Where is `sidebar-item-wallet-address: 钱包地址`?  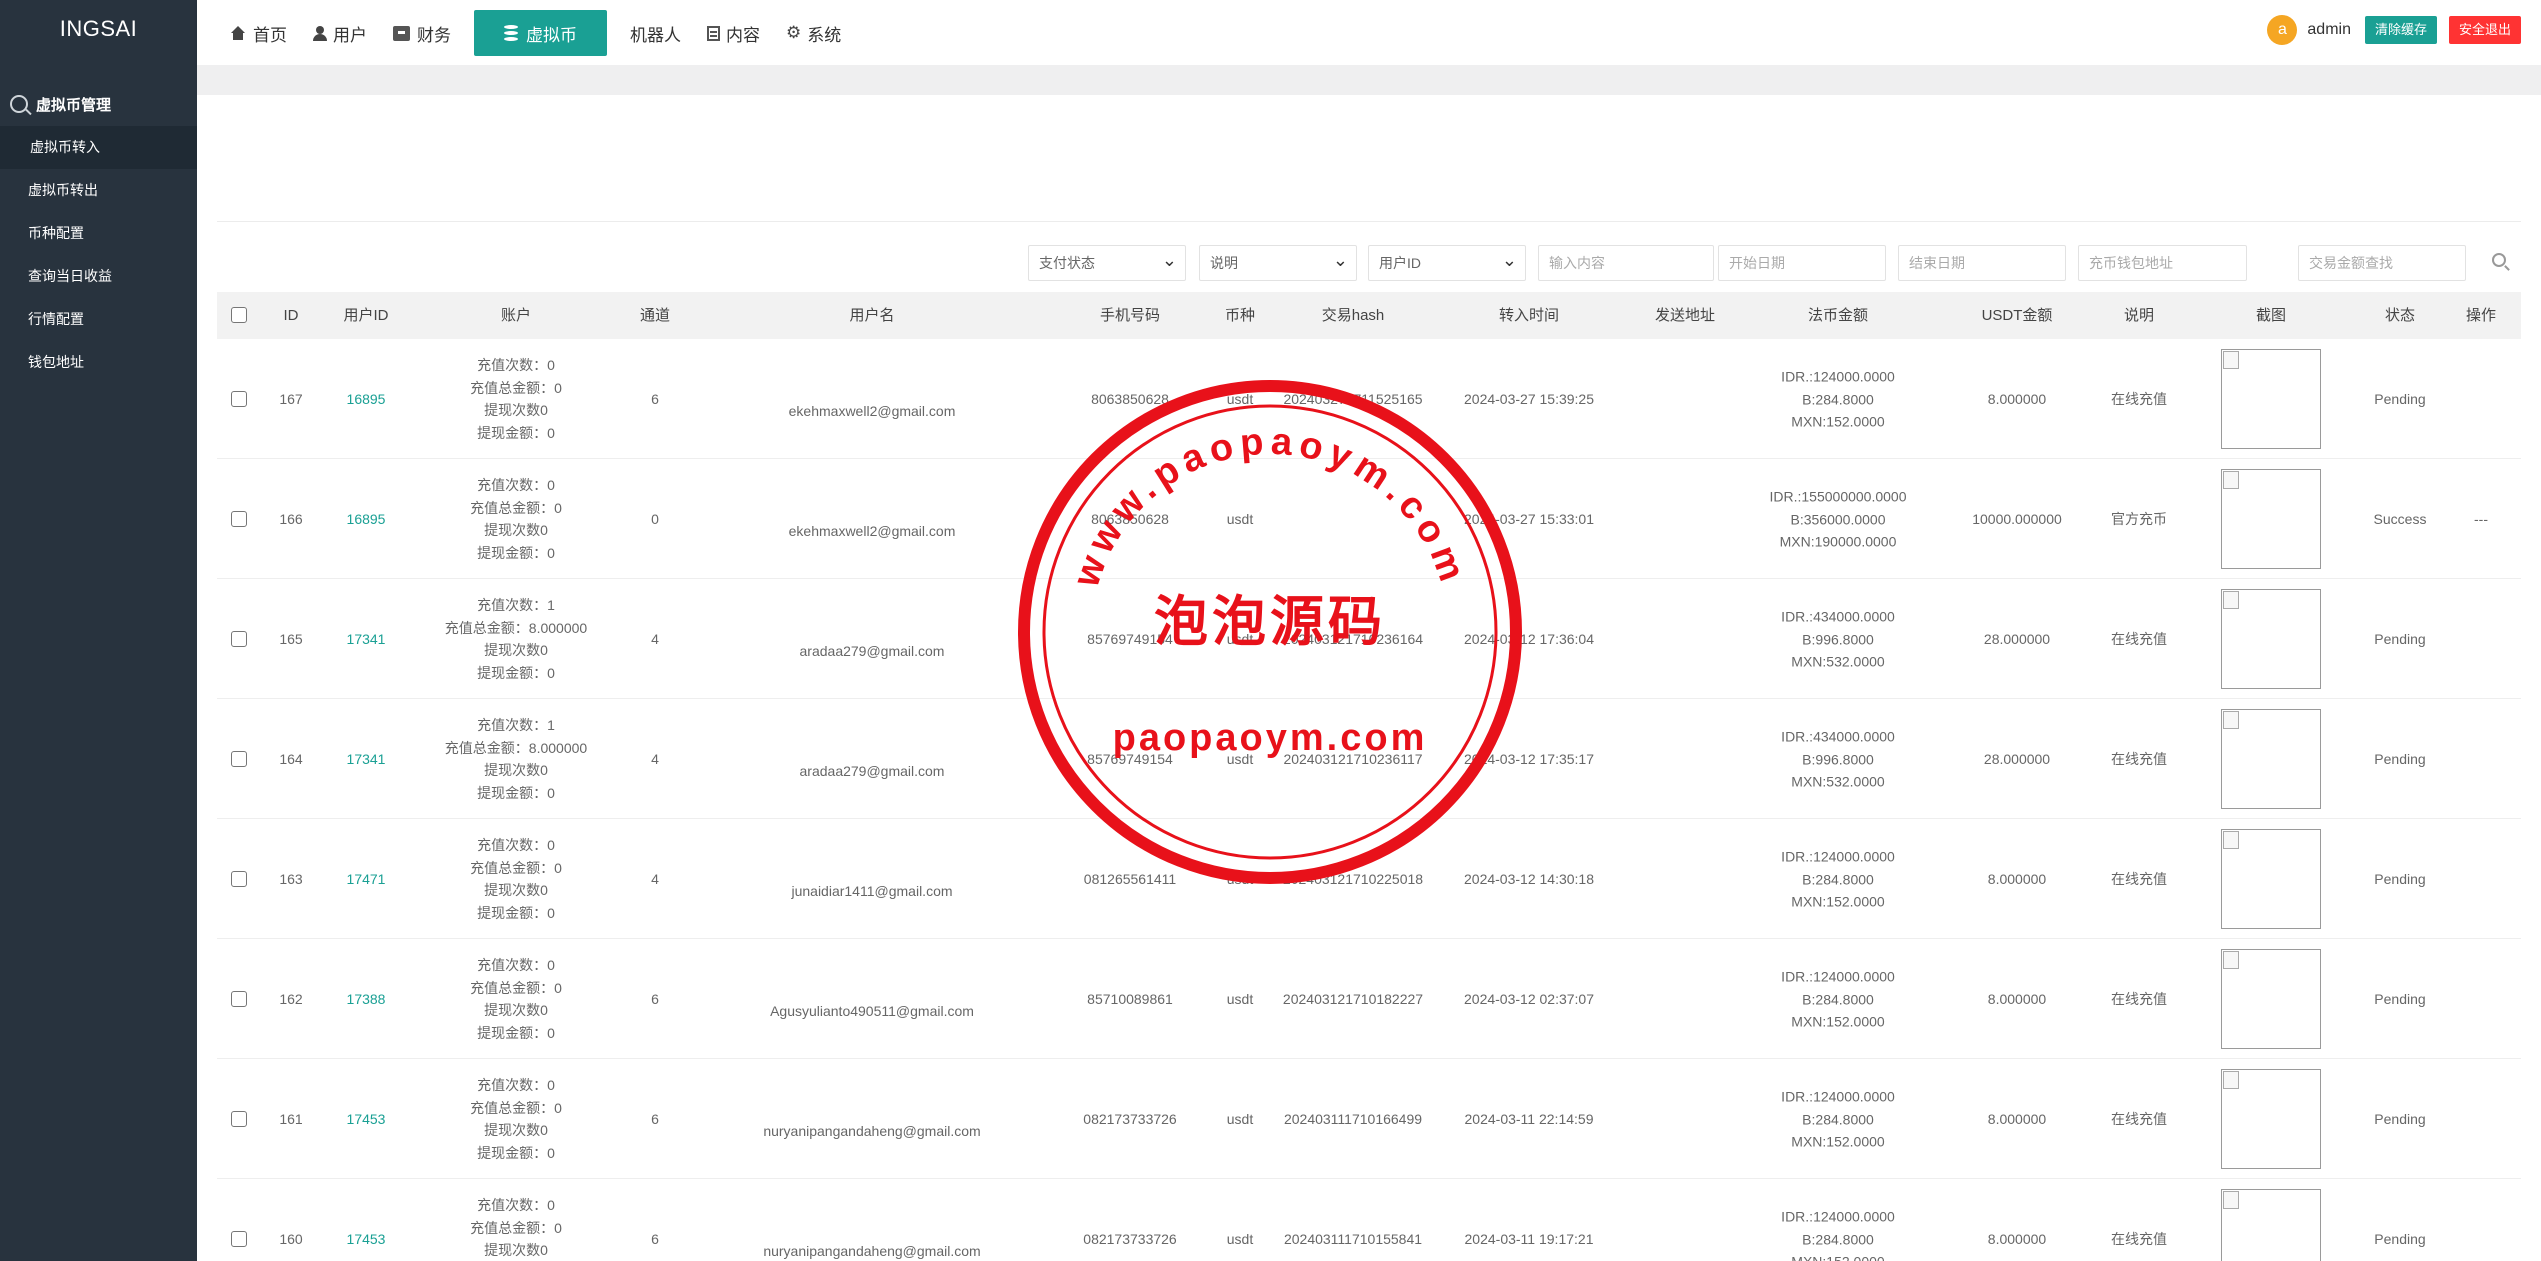 sidebar-item-wallet-address: 钱包地址 is located at coordinates (98, 362).